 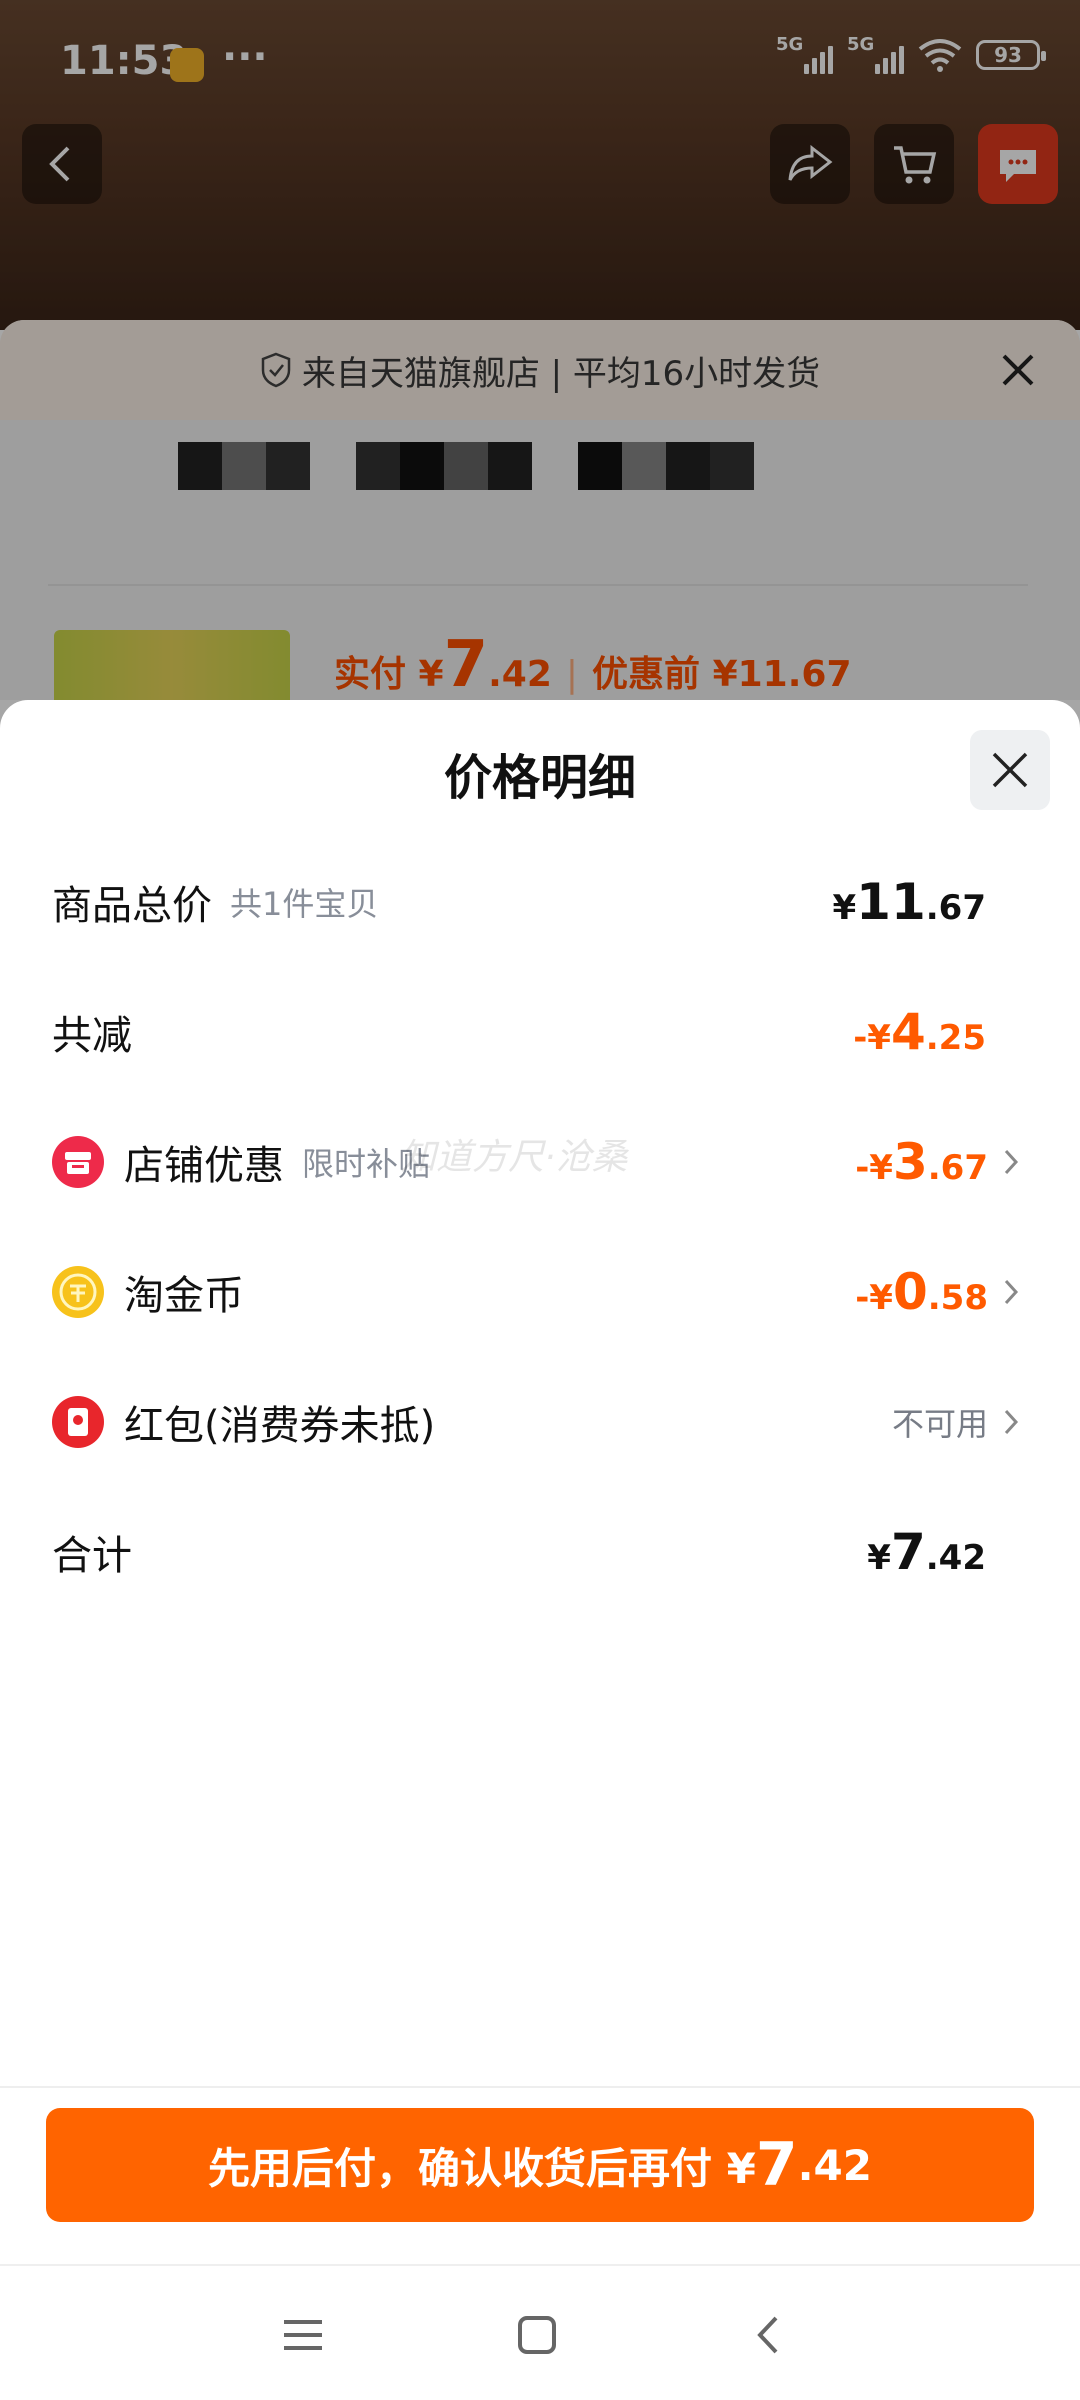 What do you see at coordinates (921, 1292) in the screenshot?
I see `taojinbi-amount: -¥0.58` at bounding box center [921, 1292].